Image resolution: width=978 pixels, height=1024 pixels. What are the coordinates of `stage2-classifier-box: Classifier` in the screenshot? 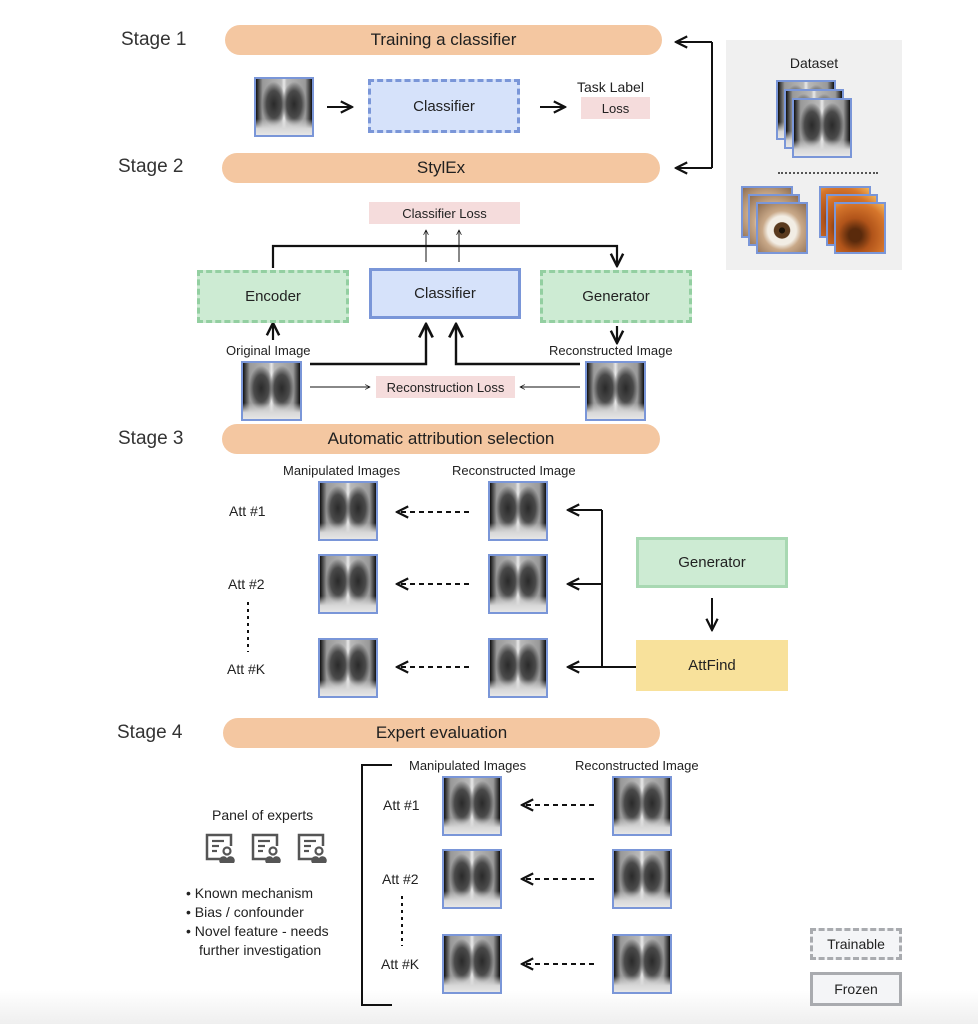 It's located at (445, 293).